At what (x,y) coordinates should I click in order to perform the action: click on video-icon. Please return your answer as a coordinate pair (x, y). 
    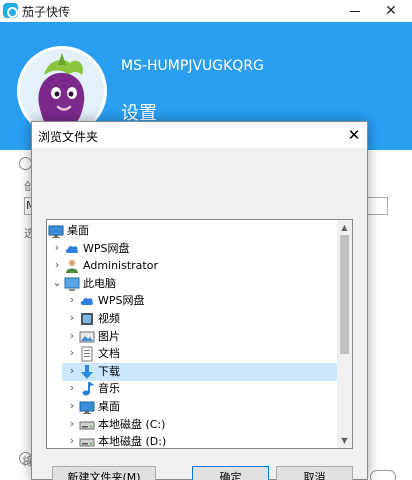
    Looking at the image, I should click on (87, 319).